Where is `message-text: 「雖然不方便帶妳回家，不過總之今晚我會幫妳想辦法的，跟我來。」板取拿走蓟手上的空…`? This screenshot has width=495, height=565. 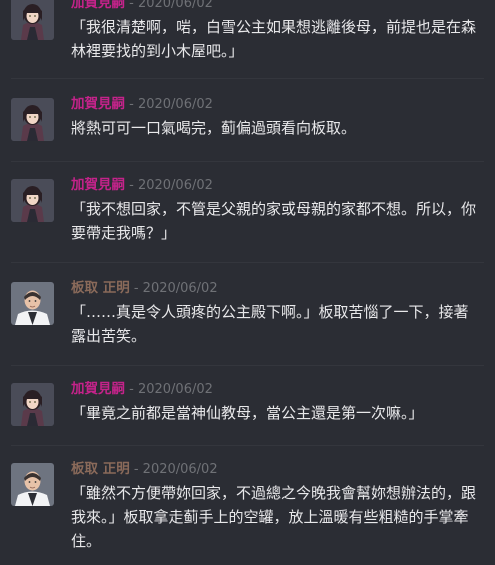 message-text: 「雖然不方便帶妳回家，不過總之今晚我會幫妳想辦法的，跟我來。」板取拿走蓟手上的空… is located at coordinates (274, 517).